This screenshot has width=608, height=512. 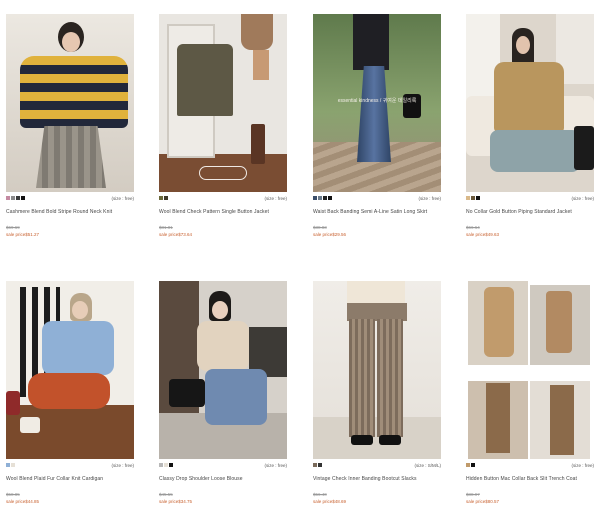 What do you see at coordinates (166, 494) in the screenshot?
I see `original-price: $45.55` at bounding box center [166, 494].